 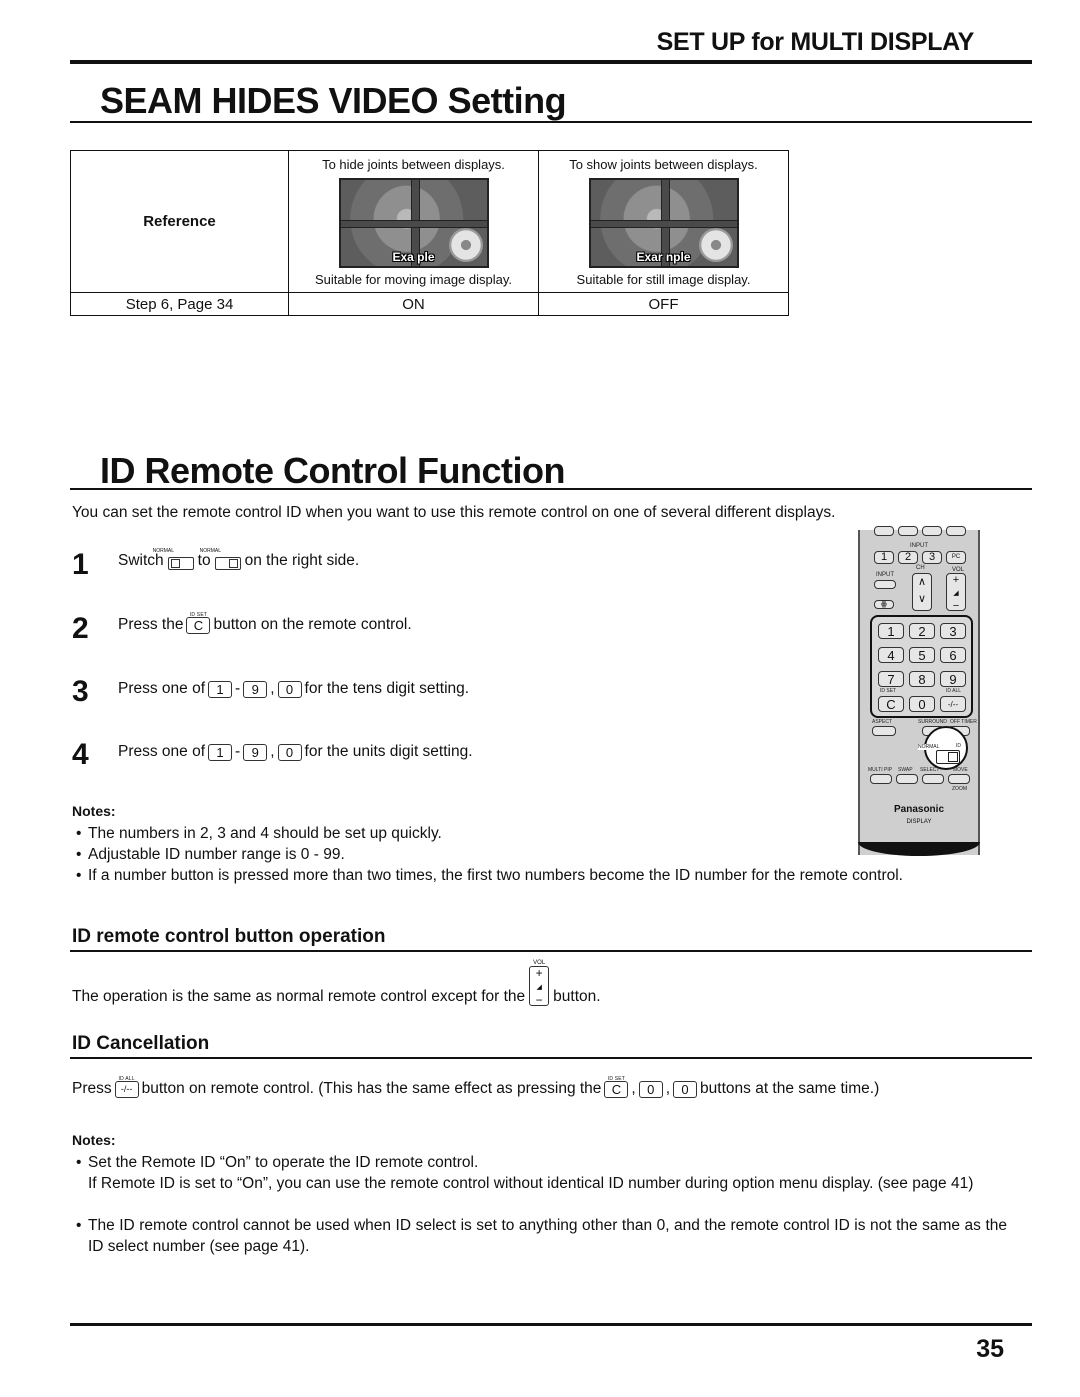 What do you see at coordinates (551, 489) in the screenshot?
I see `idremote-title-rule` at bounding box center [551, 489].